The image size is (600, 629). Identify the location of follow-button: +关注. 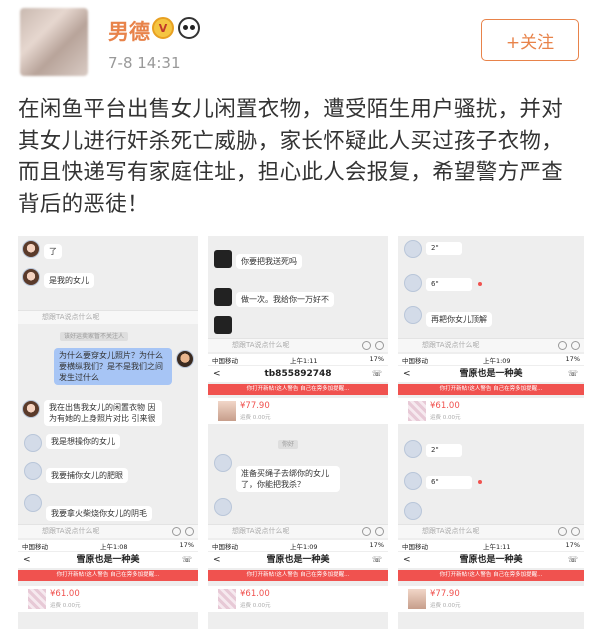
(530, 40).